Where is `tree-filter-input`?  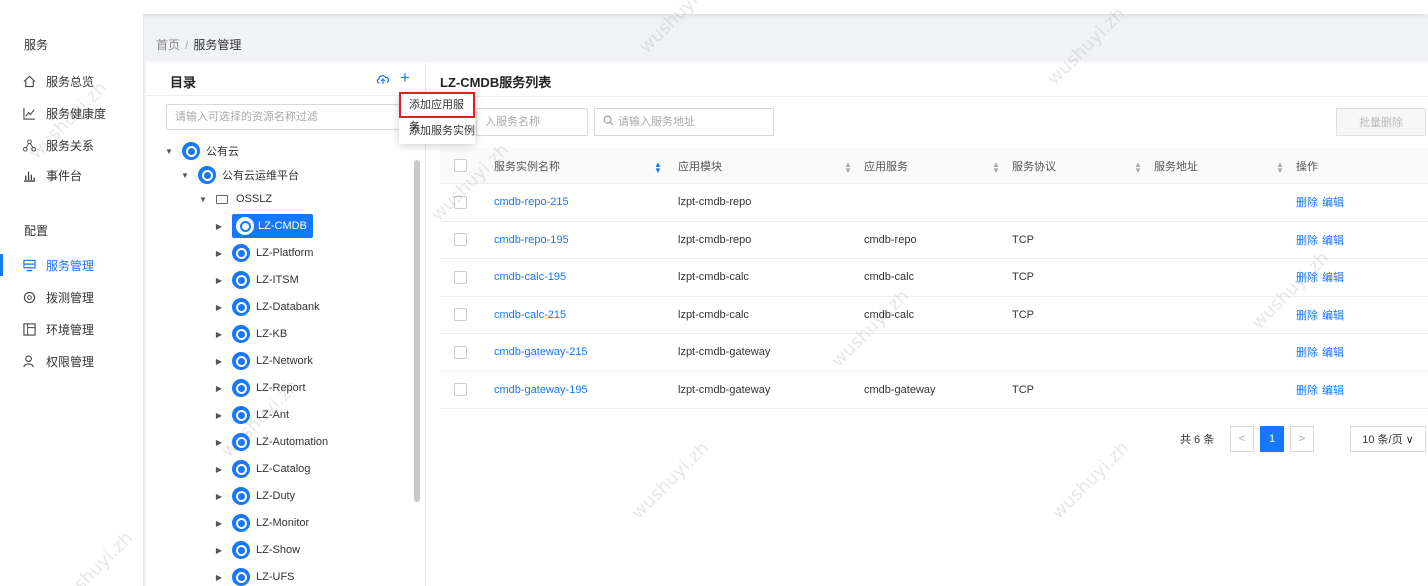
tree-filter-input is located at coordinates (290, 117).